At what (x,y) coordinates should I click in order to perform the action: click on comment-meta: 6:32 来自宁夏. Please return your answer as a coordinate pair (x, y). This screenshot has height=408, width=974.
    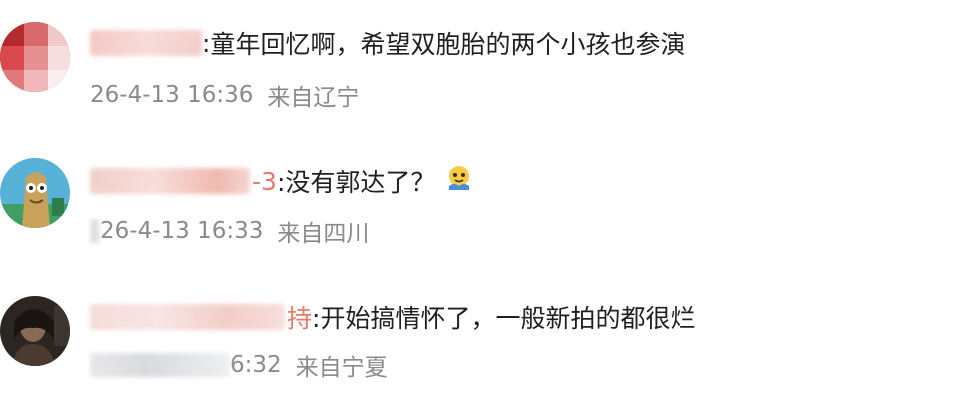
    Looking at the image, I should click on (239, 365).